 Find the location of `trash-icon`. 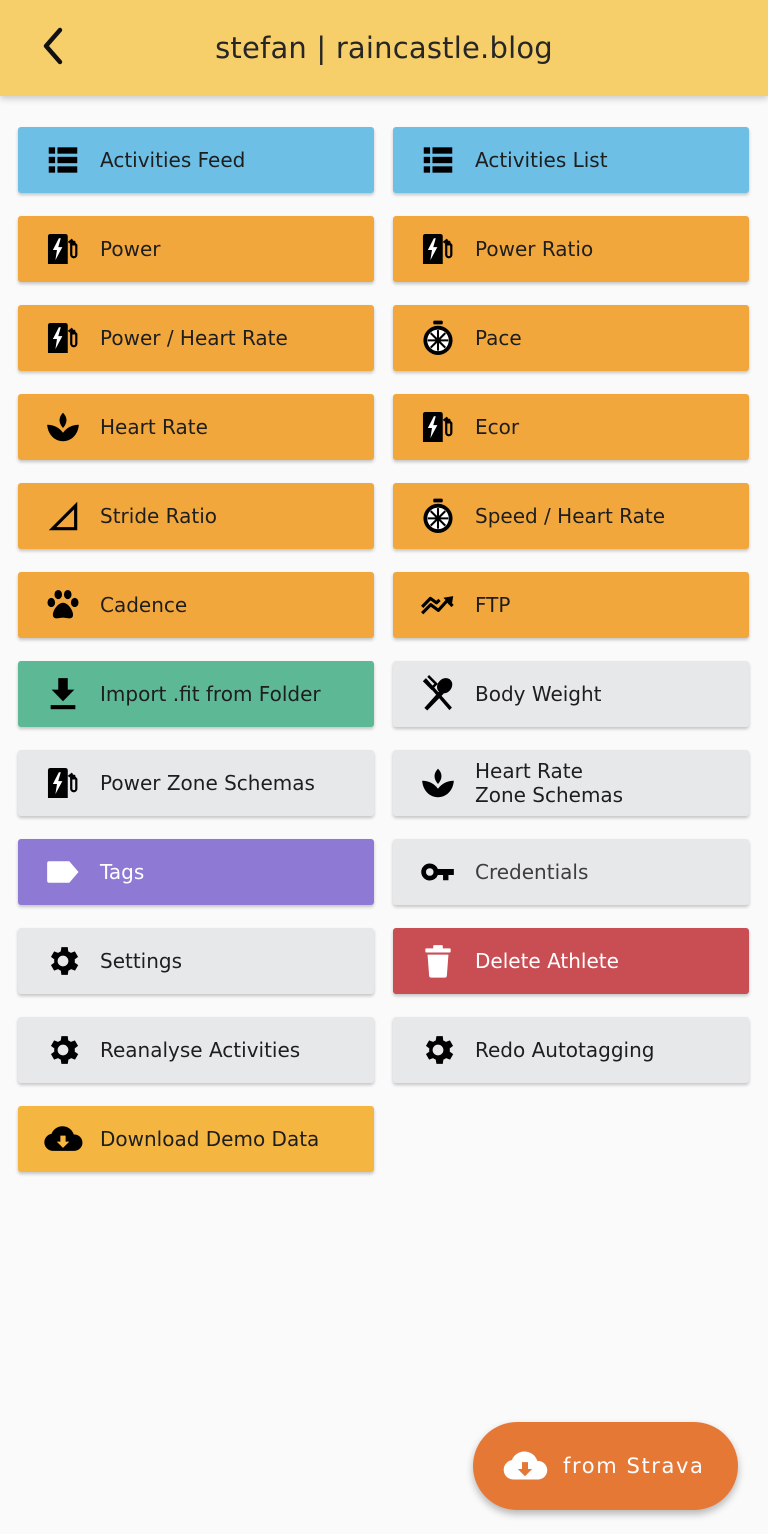

trash-icon is located at coordinates (438, 961).